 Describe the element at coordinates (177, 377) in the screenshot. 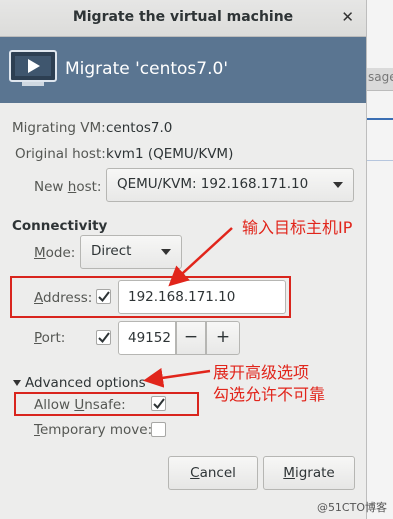

I see `advanced-arrow` at that location.